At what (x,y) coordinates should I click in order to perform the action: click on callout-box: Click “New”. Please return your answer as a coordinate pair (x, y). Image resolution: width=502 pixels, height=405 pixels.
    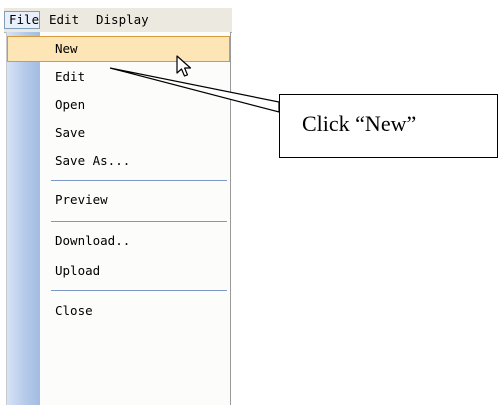
    Looking at the image, I should click on (388, 126).